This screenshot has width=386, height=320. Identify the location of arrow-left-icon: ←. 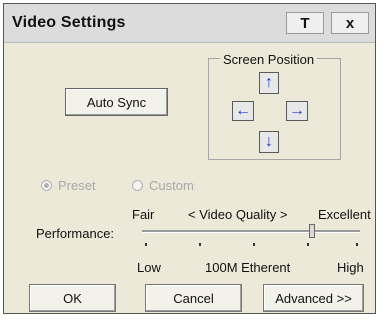
(243, 110).